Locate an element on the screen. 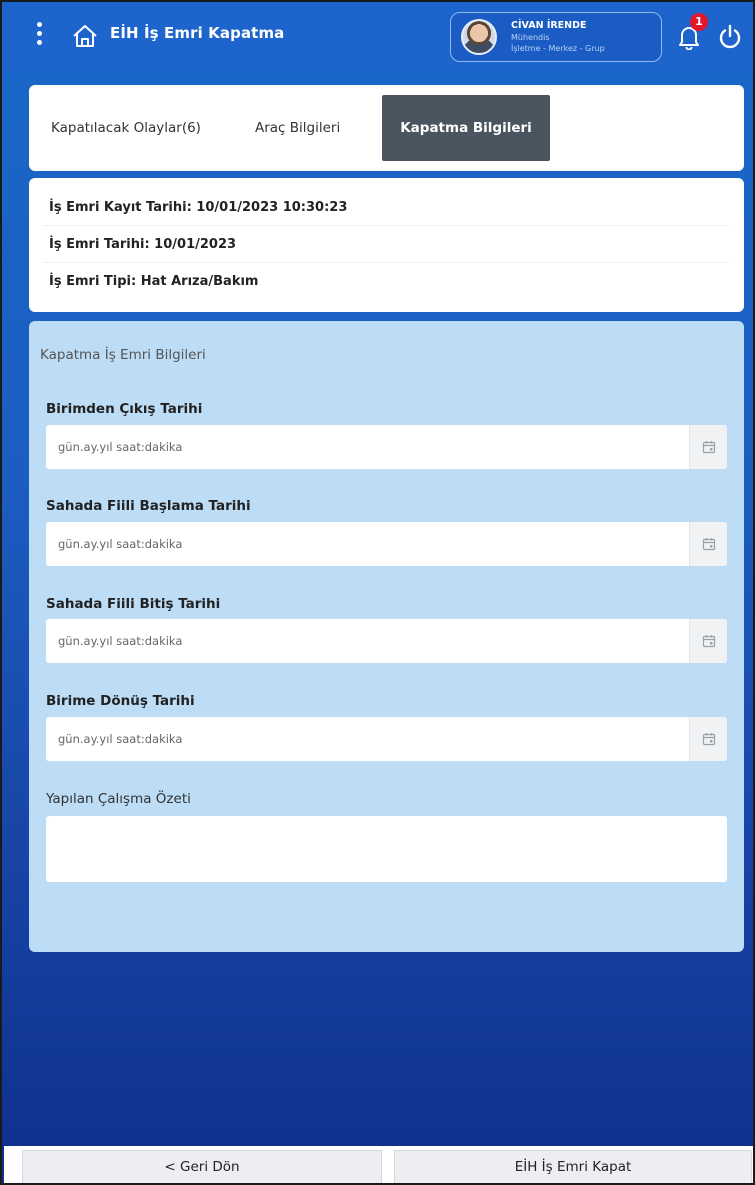  user-role: Mühendis is located at coordinates (530, 37).